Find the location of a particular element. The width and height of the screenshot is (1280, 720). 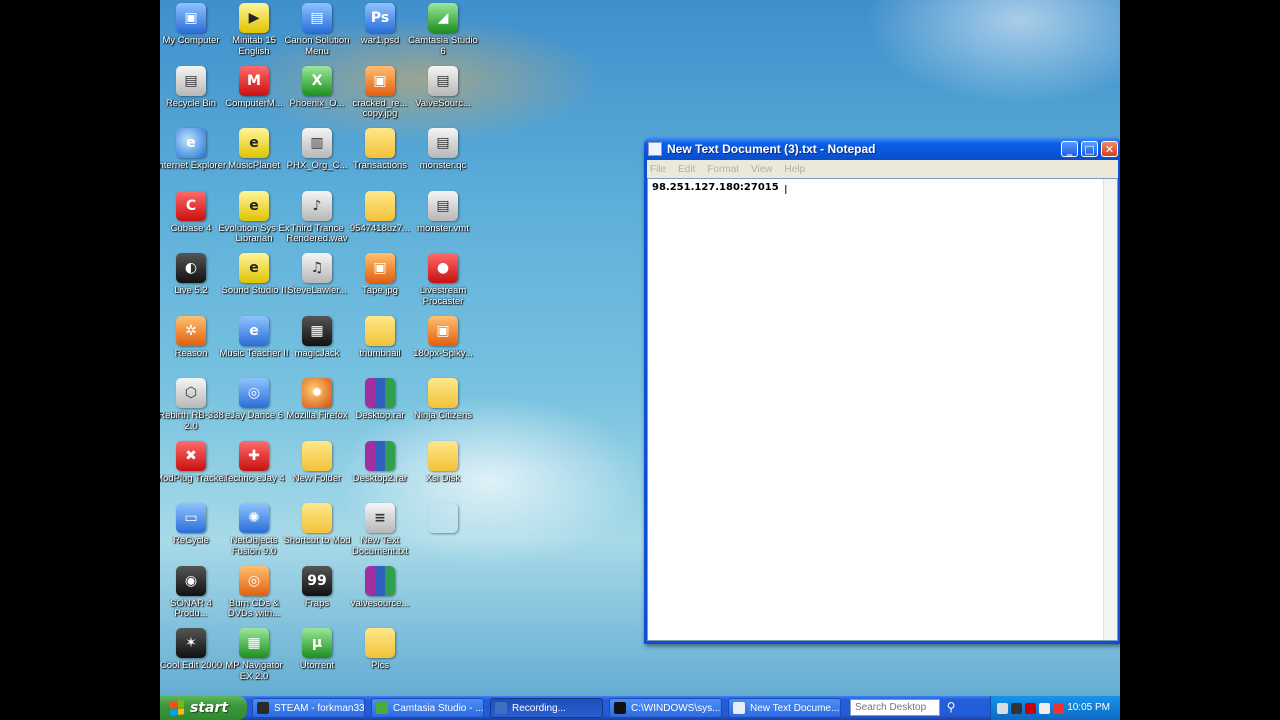

system-tray: 10:05 PM is located at coordinates (1055, 708).